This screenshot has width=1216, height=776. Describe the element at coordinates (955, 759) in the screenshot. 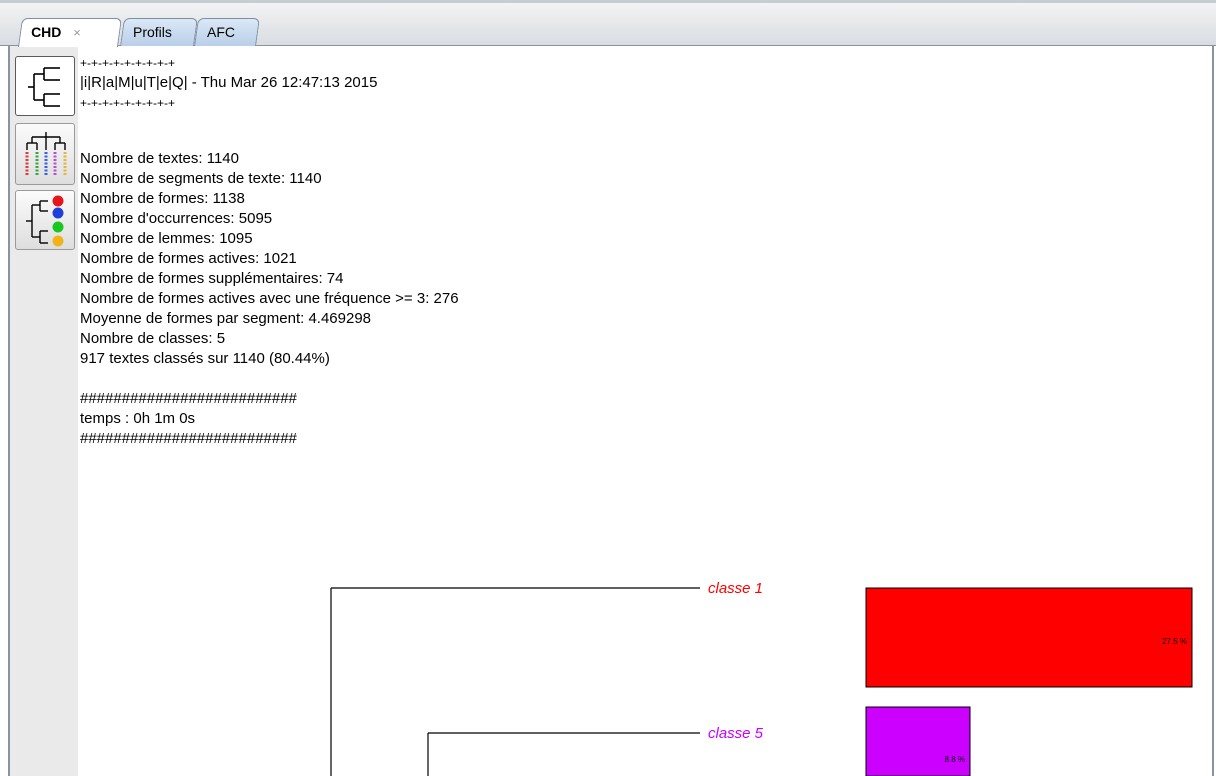

I see `class-5-percent-label: 8.8 %` at that location.